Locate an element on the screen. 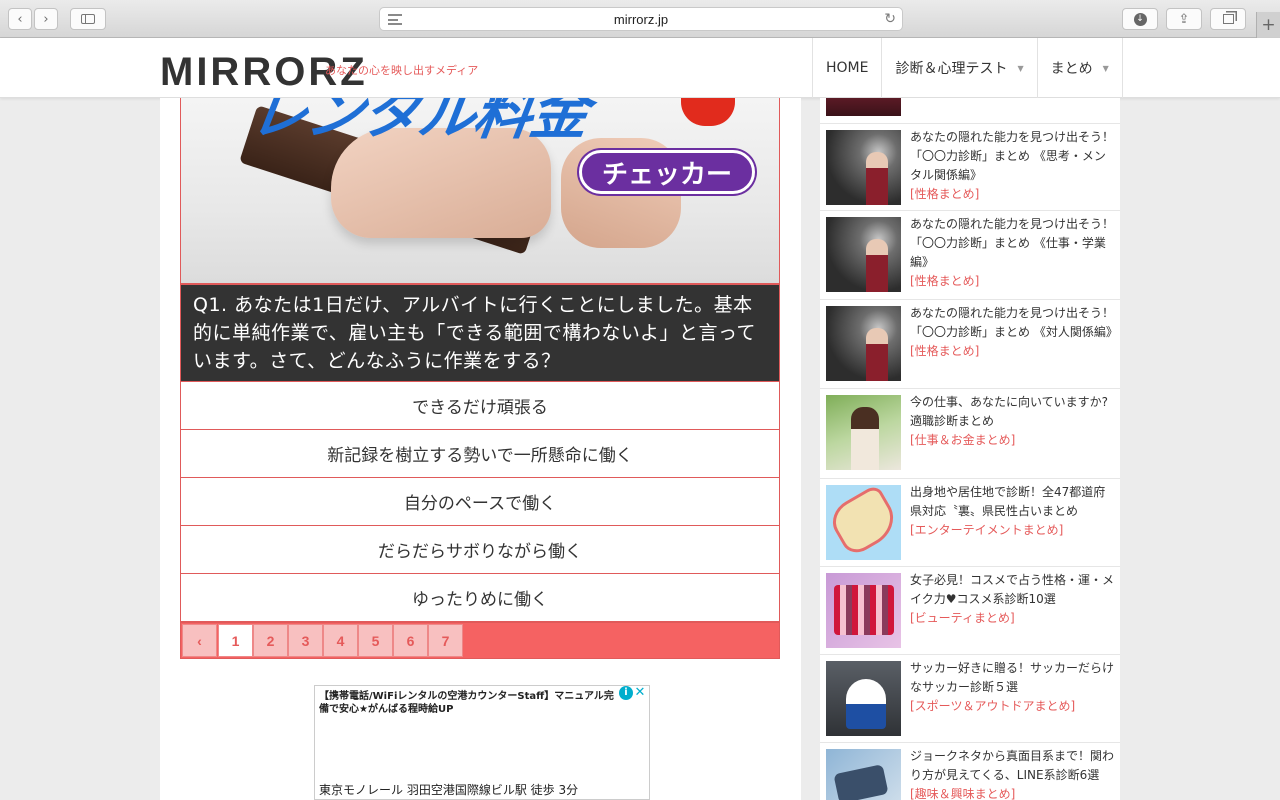 The height and width of the screenshot is (800, 1280). ad-info-icon: i is located at coordinates (626, 693).